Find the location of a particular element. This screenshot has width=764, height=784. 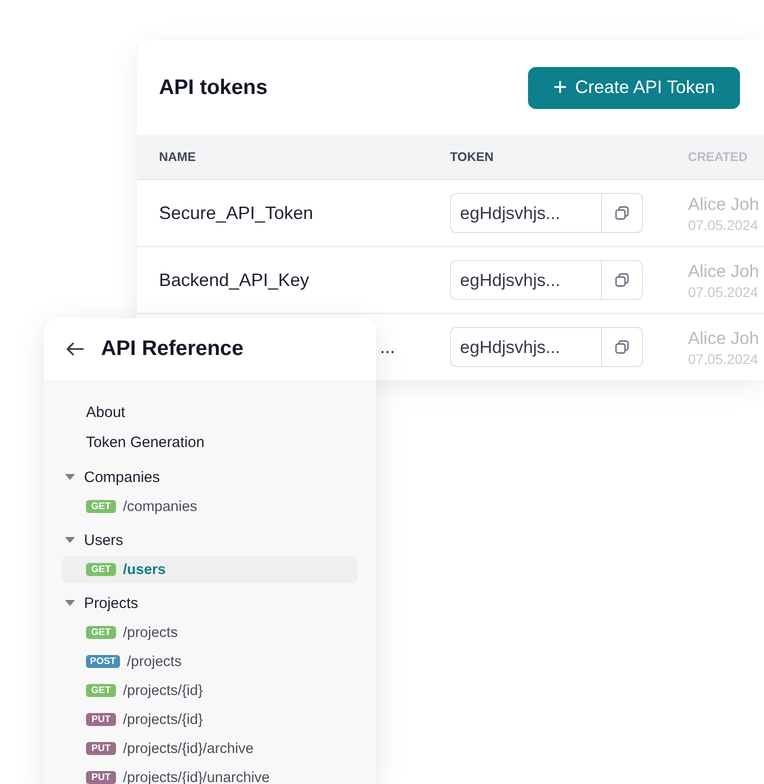

nav-group: Projects is located at coordinates (210, 603).